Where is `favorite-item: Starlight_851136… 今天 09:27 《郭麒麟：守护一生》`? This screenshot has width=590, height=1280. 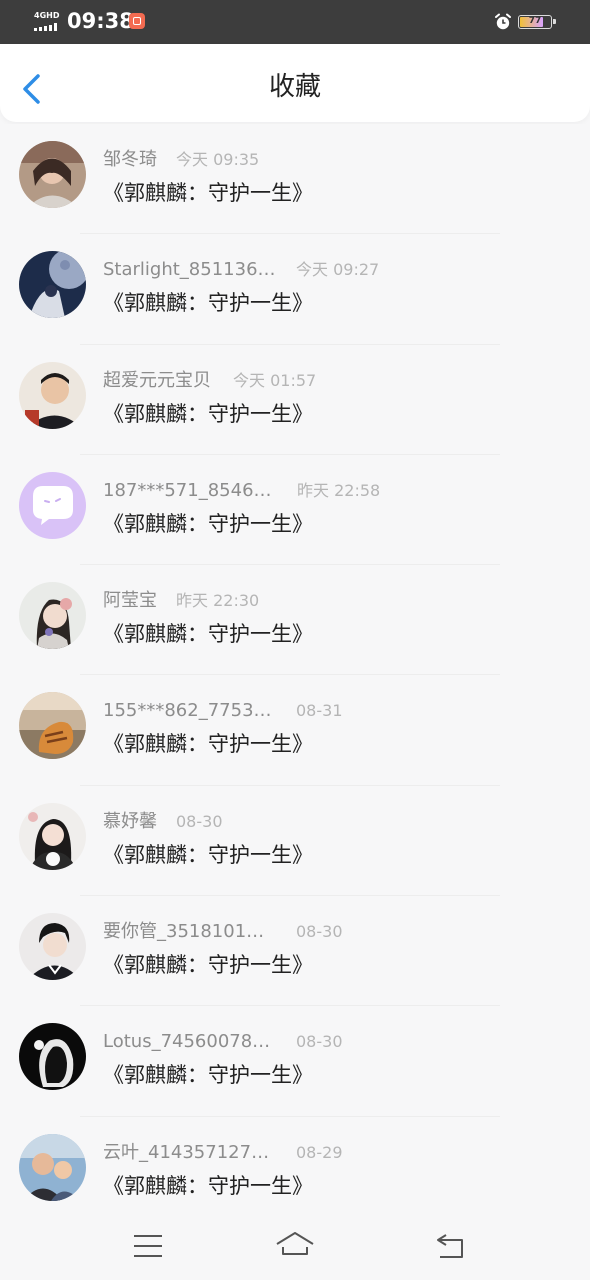
favorite-item: Starlight_851136… 今天 09:27 《郭麒麟：守护一生》 is located at coordinates (295, 289).